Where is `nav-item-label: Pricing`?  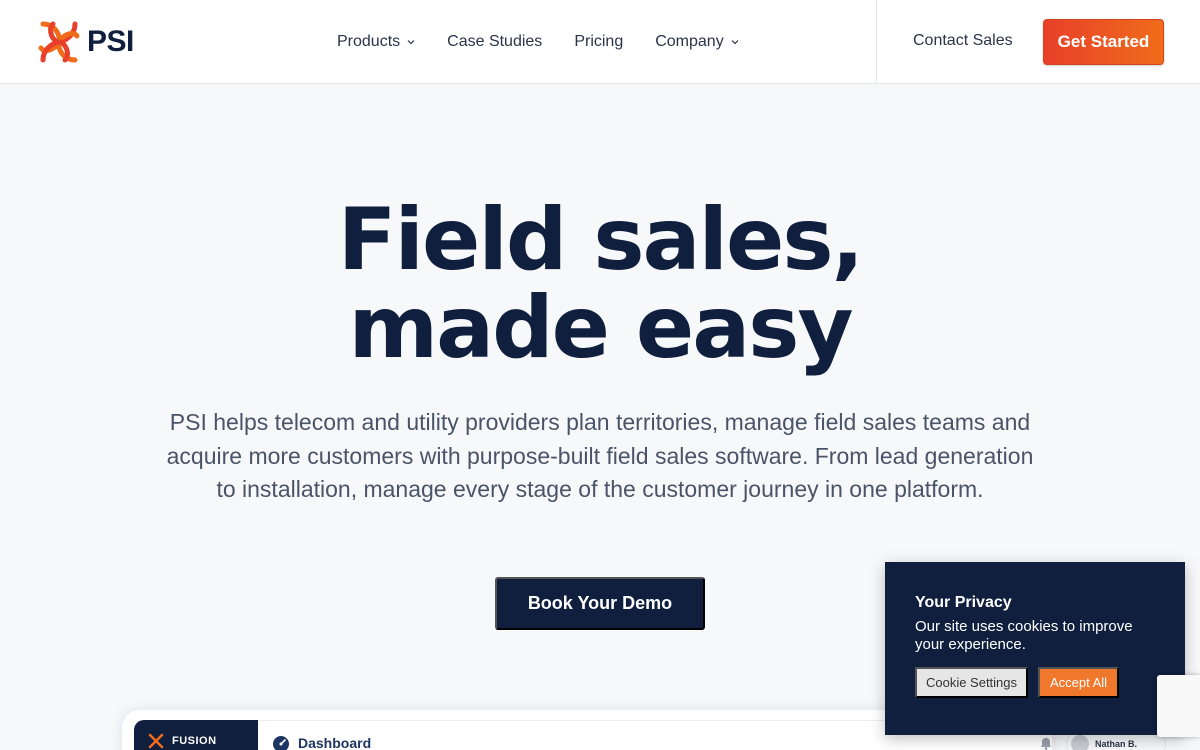 nav-item-label: Pricing is located at coordinates (599, 41).